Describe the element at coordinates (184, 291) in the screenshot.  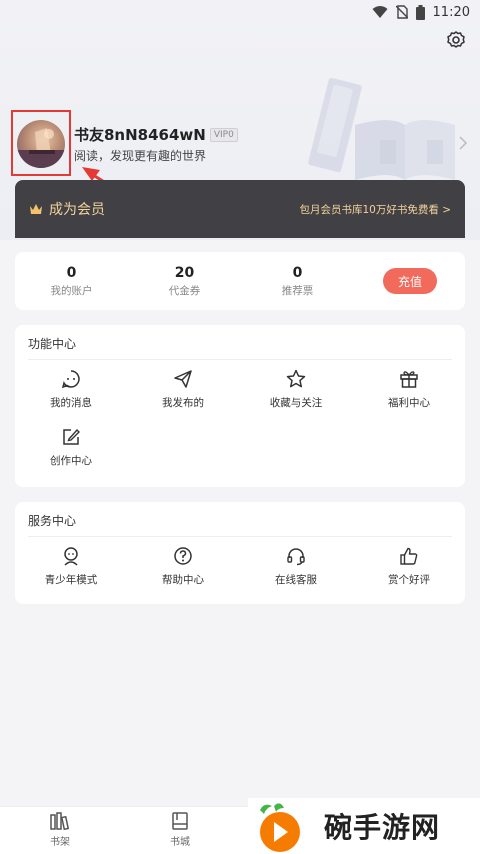
I see `wallet-vouchers-label: 代金券` at that location.